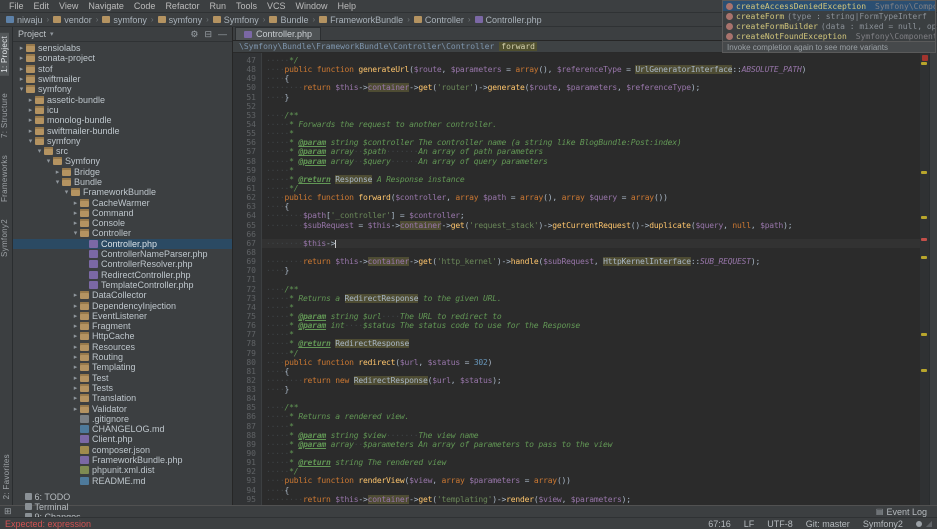  I want to click on menu-navigate: Navigate, so click(106, 6).